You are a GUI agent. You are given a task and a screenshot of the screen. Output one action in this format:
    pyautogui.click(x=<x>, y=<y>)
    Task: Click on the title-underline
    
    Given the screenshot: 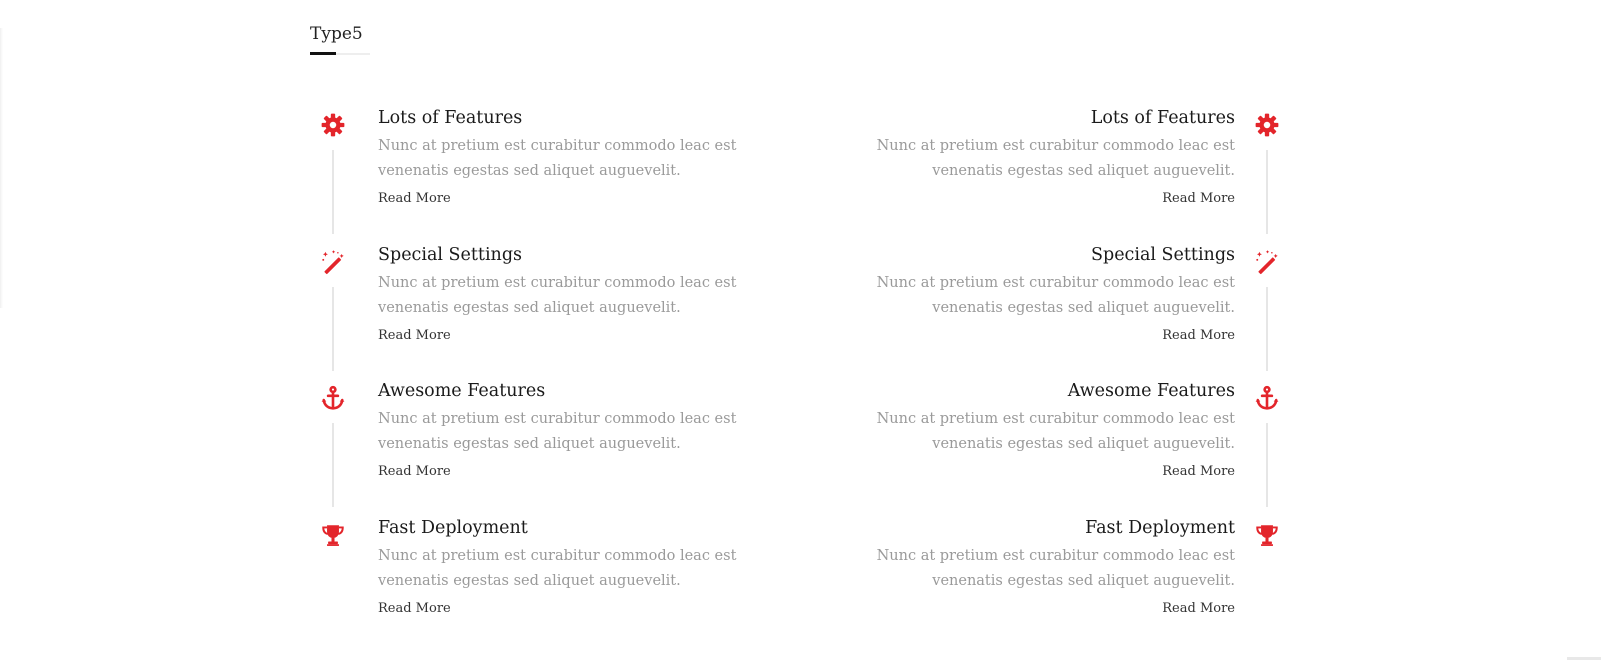 What is the action you would take?
    pyautogui.click(x=340, y=53)
    